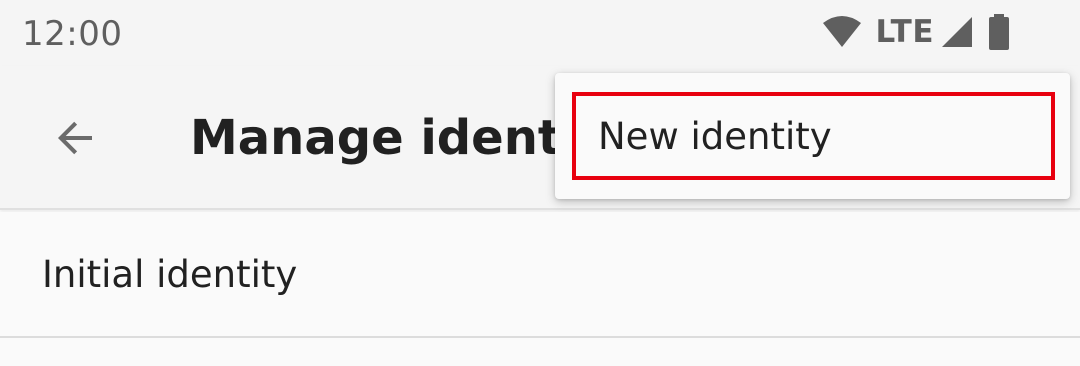 The width and height of the screenshot is (1080, 366). What do you see at coordinates (999, 32) in the screenshot?
I see `battery-icon` at bounding box center [999, 32].